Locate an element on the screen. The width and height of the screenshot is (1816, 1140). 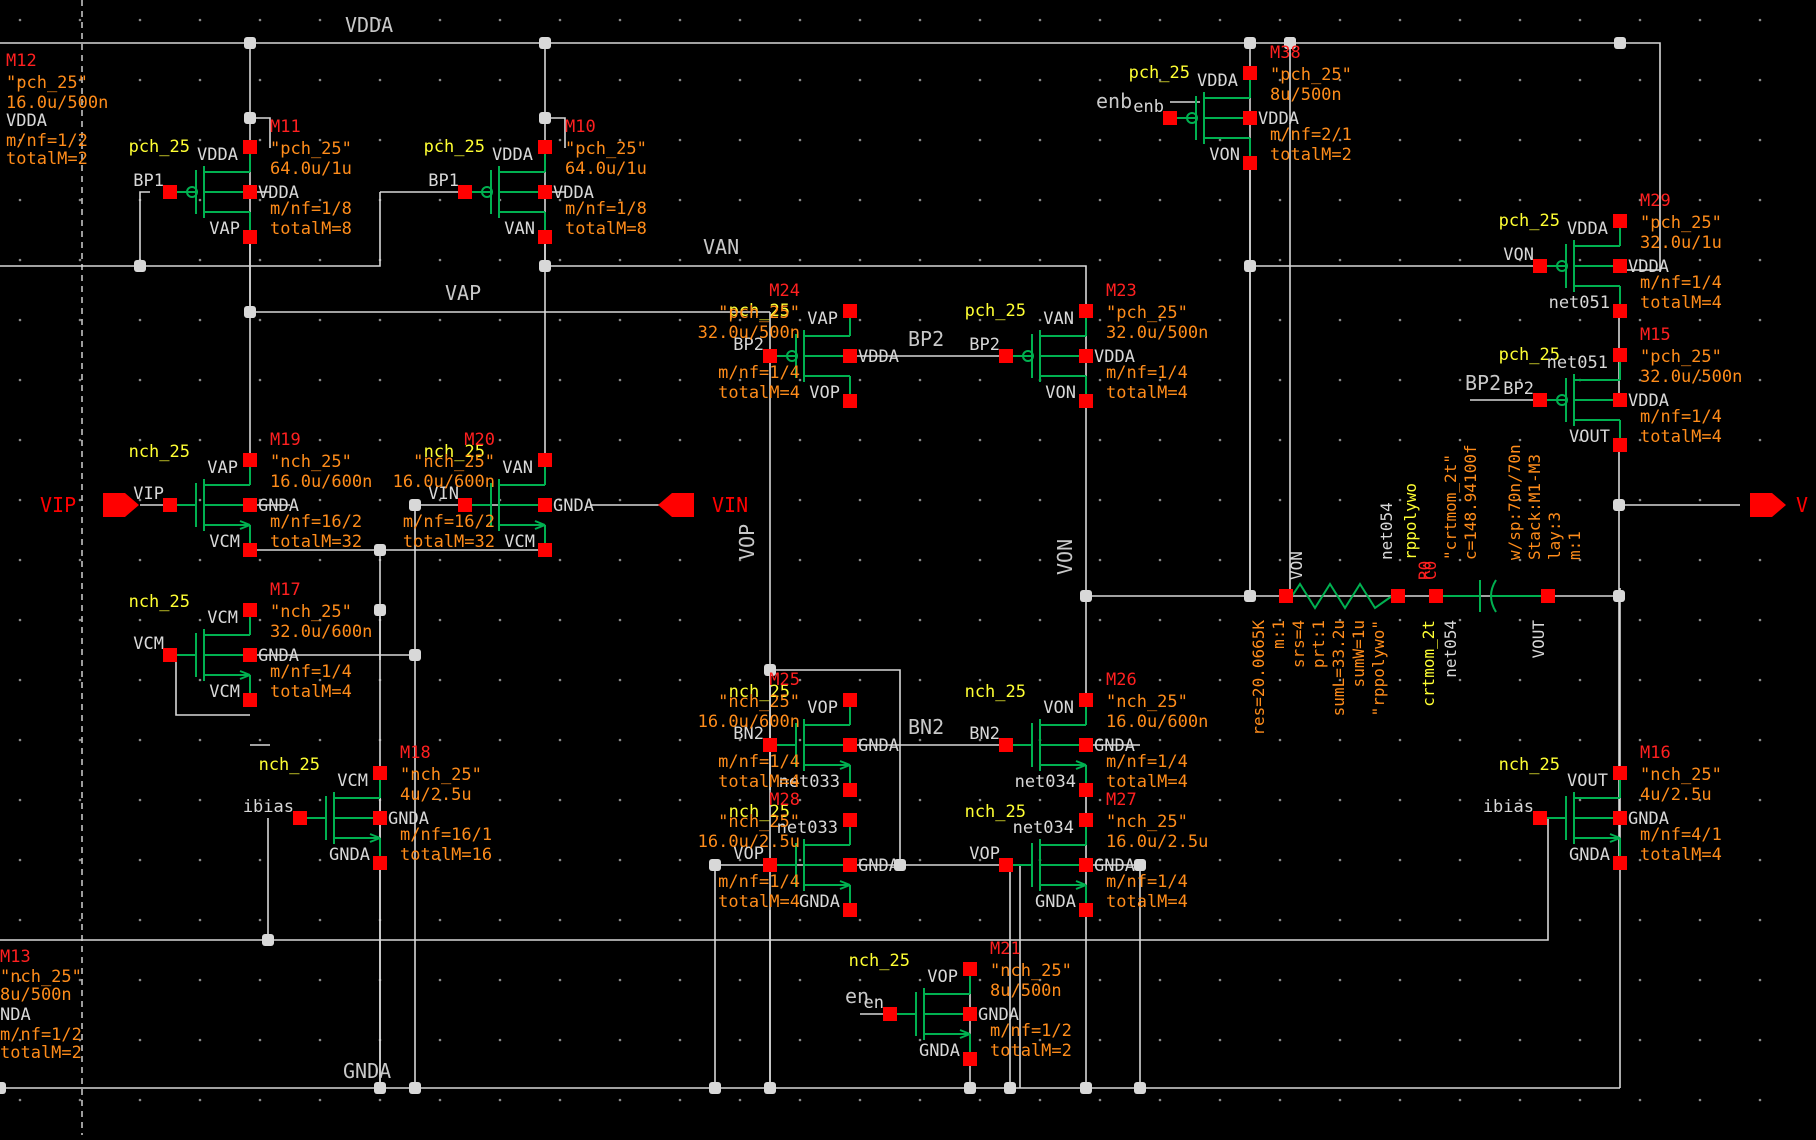
device-mnf: m/nf=1/2 is located at coordinates (1031, 1031).